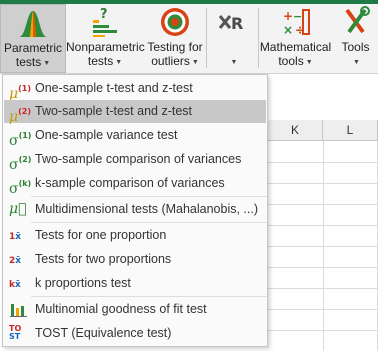 Image resolution: width=378 pixels, height=351 pixels. What do you see at coordinates (105, 47) in the screenshot?
I see `nonparametric-label-line1: Nonparametric` at bounding box center [105, 47].